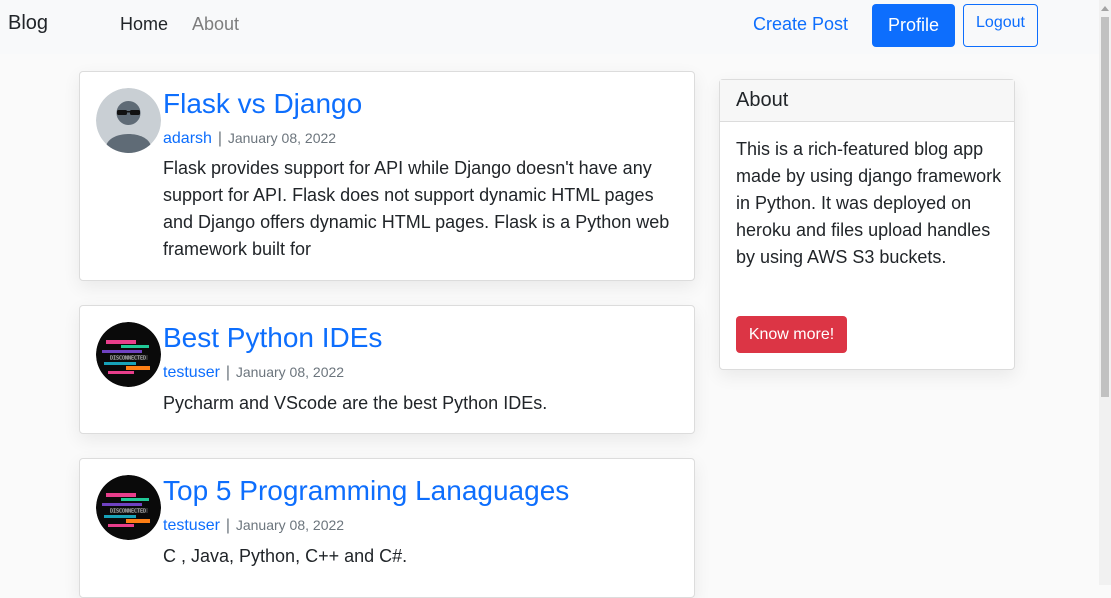 This screenshot has height=598, width=1111. Describe the element at coordinates (262, 104) in the screenshot. I see `post-title-link: Flask vs Django` at that location.